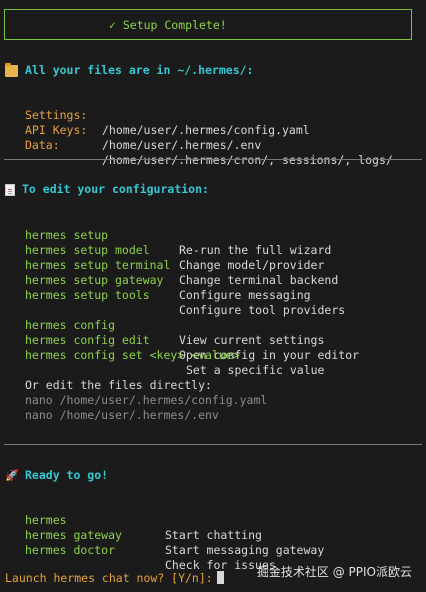 The height and width of the screenshot is (592, 426). Describe the element at coordinates (10, 189) in the screenshot. I see `document-icon` at that location.